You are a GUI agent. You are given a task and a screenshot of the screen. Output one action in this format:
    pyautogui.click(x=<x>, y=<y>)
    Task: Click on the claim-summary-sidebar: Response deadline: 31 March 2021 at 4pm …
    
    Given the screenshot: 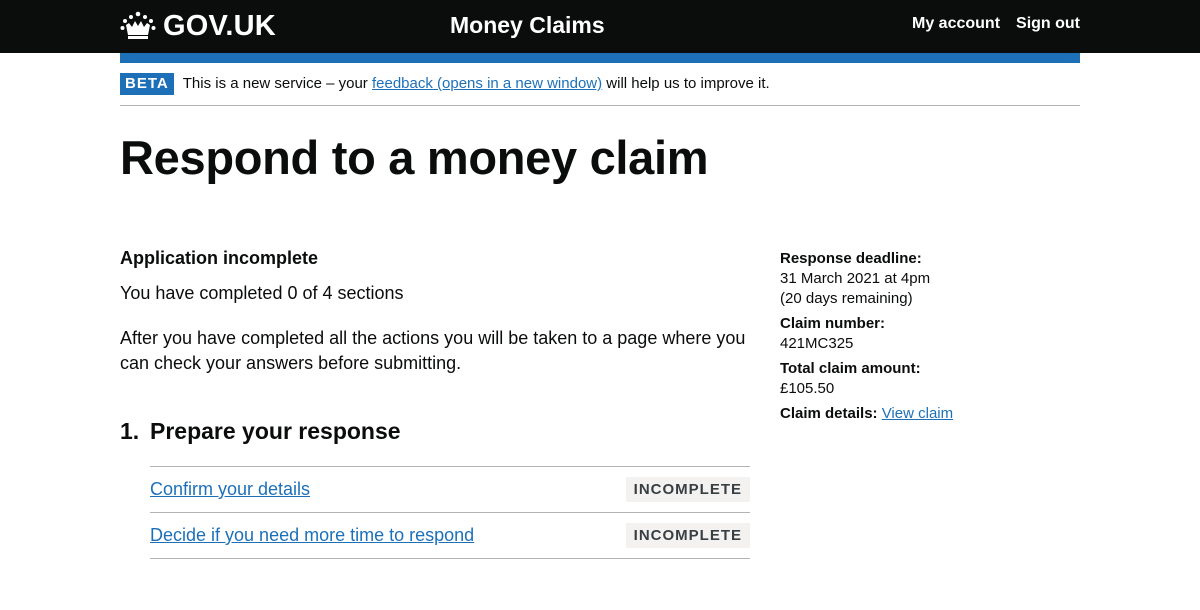 What is the action you would take?
    pyautogui.click(x=930, y=339)
    